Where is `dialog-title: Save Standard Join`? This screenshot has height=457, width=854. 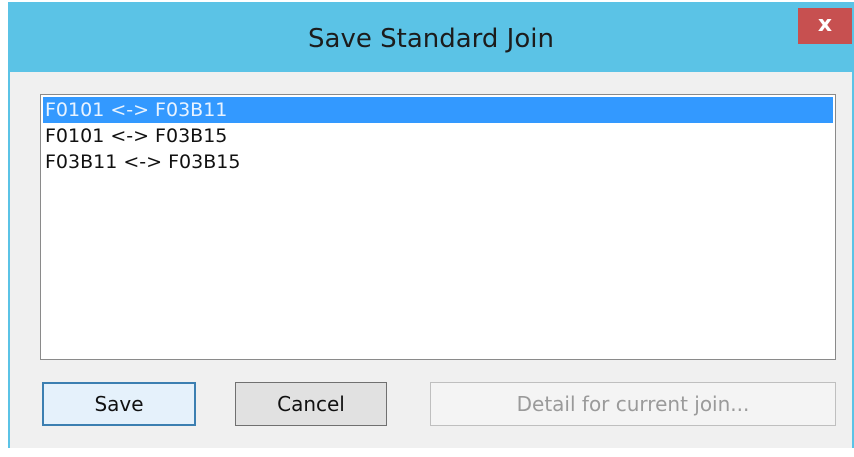 dialog-title: Save Standard Join is located at coordinates (431, 39).